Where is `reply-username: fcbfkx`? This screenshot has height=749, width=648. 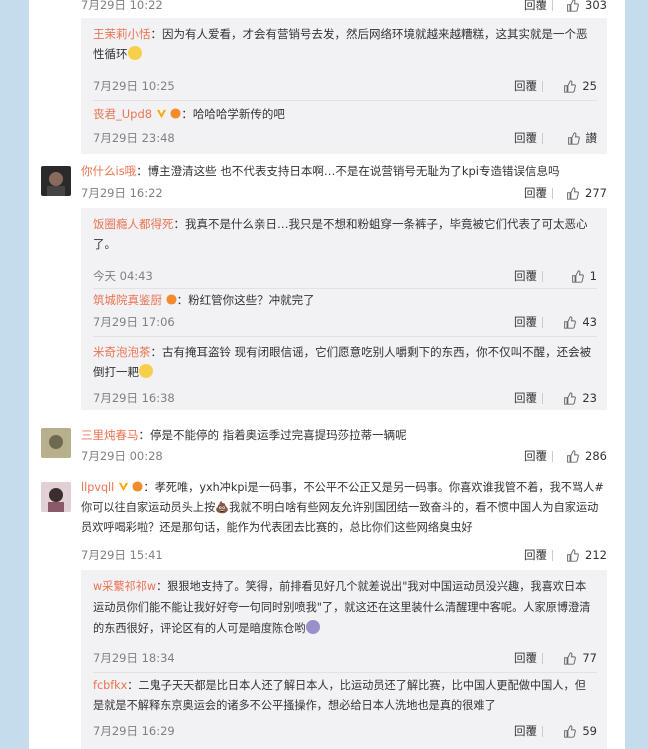 reply-username: fcbfkx is located at coordinates (110, 685).